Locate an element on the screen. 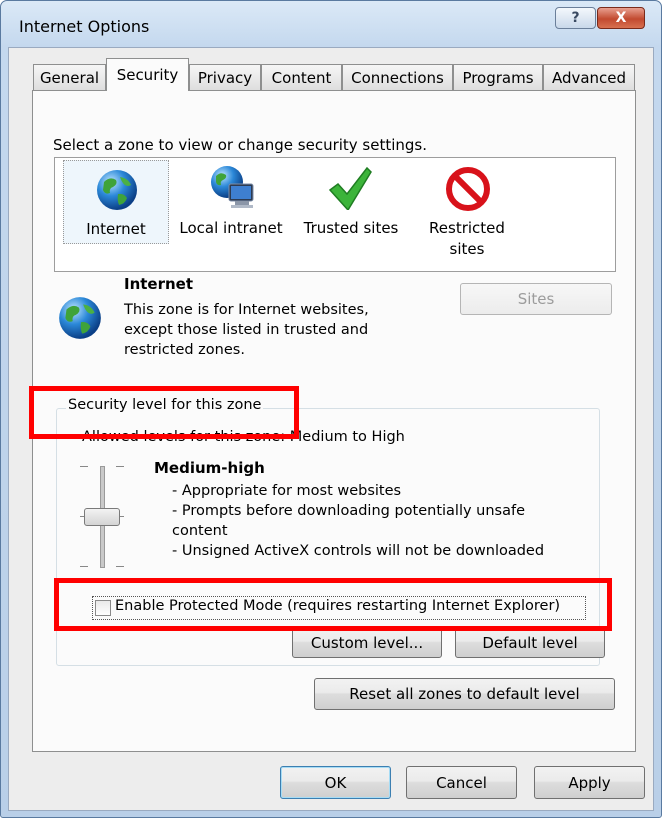 The image size is (662, 818). reset-all-zones-button: Reset all zones to default level is located at coordinates (464, 694).